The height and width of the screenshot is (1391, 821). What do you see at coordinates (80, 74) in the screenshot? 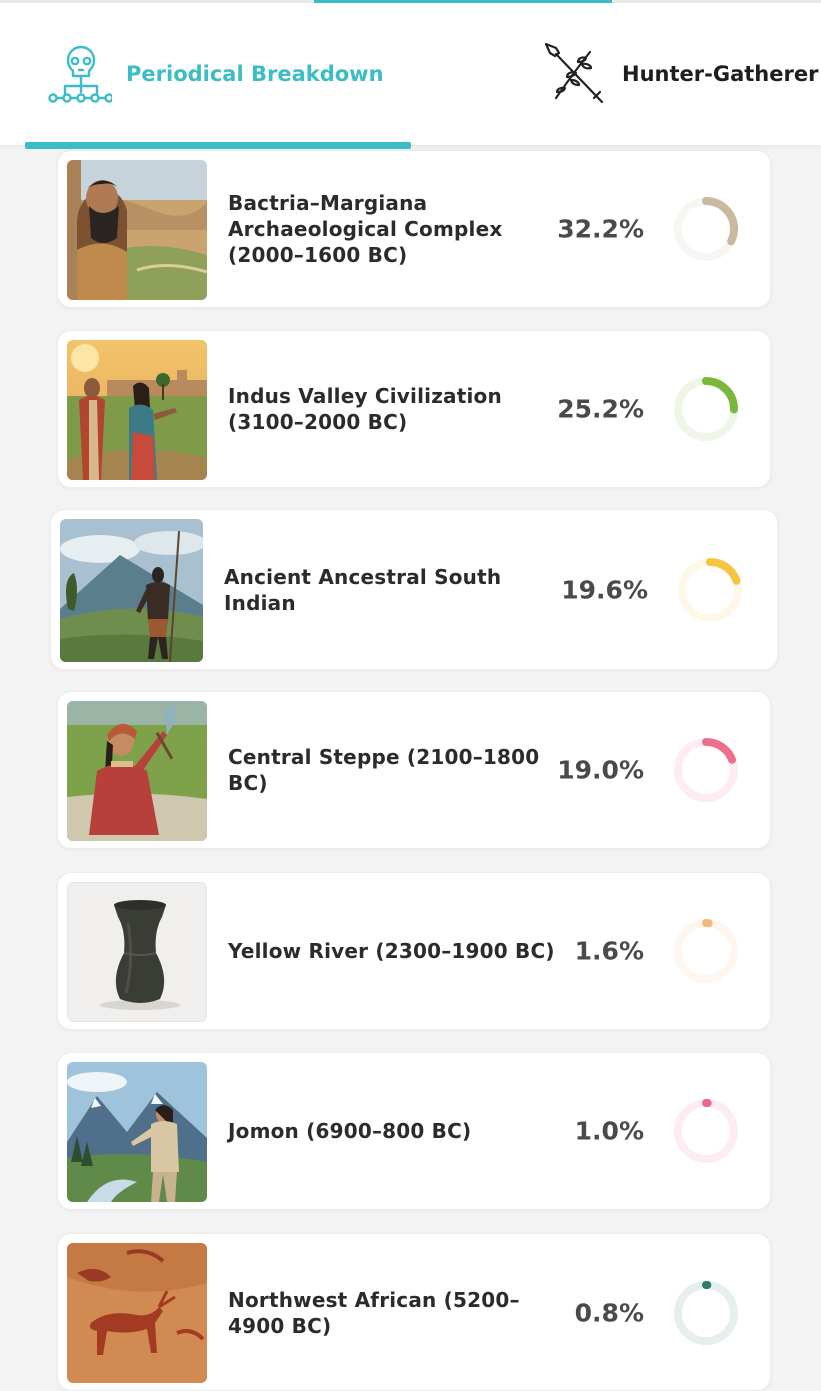
I see `skull-network-icon` at bounding box center [80, 74].